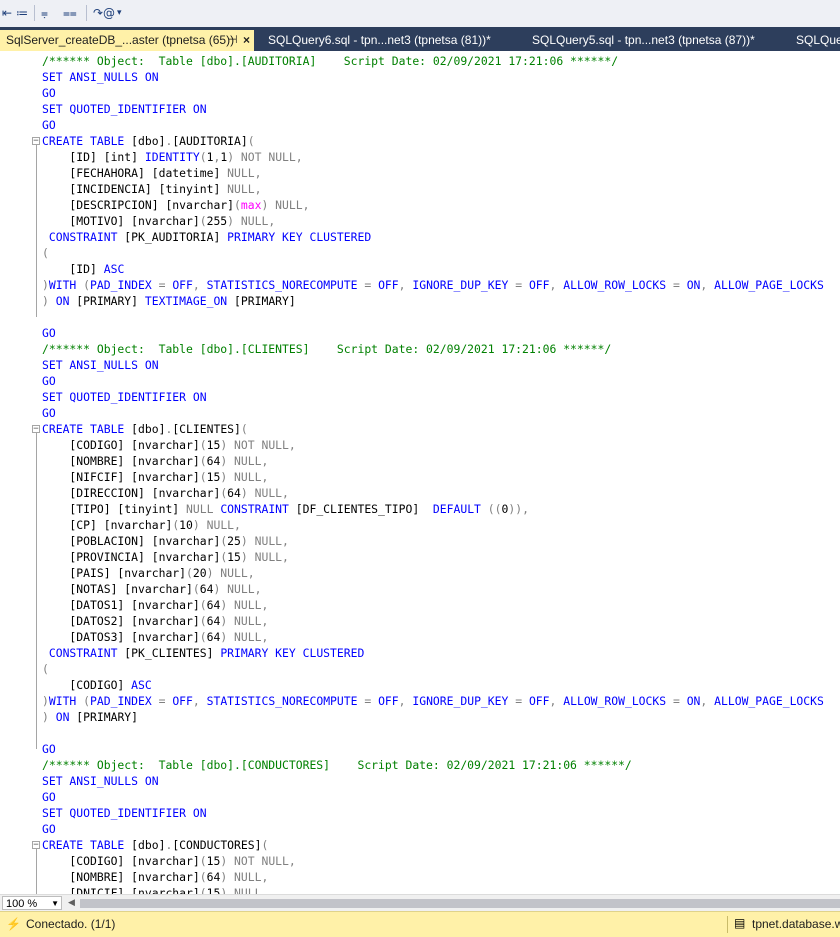  I want to click on code-line: [FECHAHORA] [datetime] NULL,, so click(433, 173).